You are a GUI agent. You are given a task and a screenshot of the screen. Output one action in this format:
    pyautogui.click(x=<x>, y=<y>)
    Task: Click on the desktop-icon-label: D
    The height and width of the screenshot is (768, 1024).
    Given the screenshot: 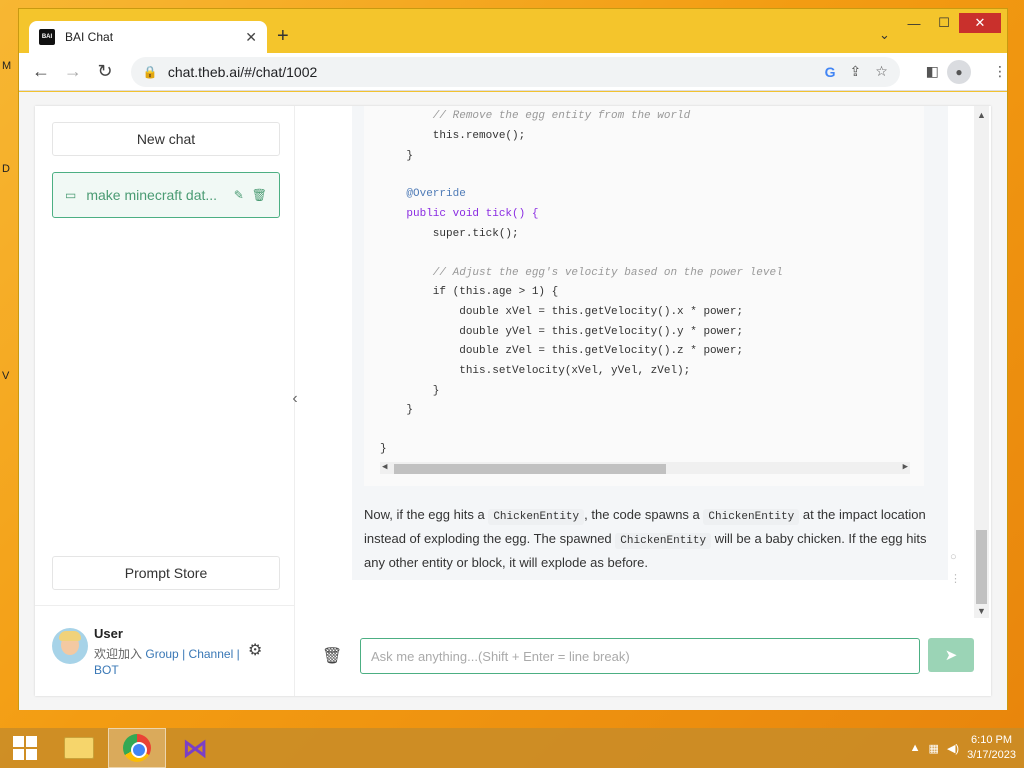 What is the action you would take?
    pyautogui.click(x=6, y=169)
    